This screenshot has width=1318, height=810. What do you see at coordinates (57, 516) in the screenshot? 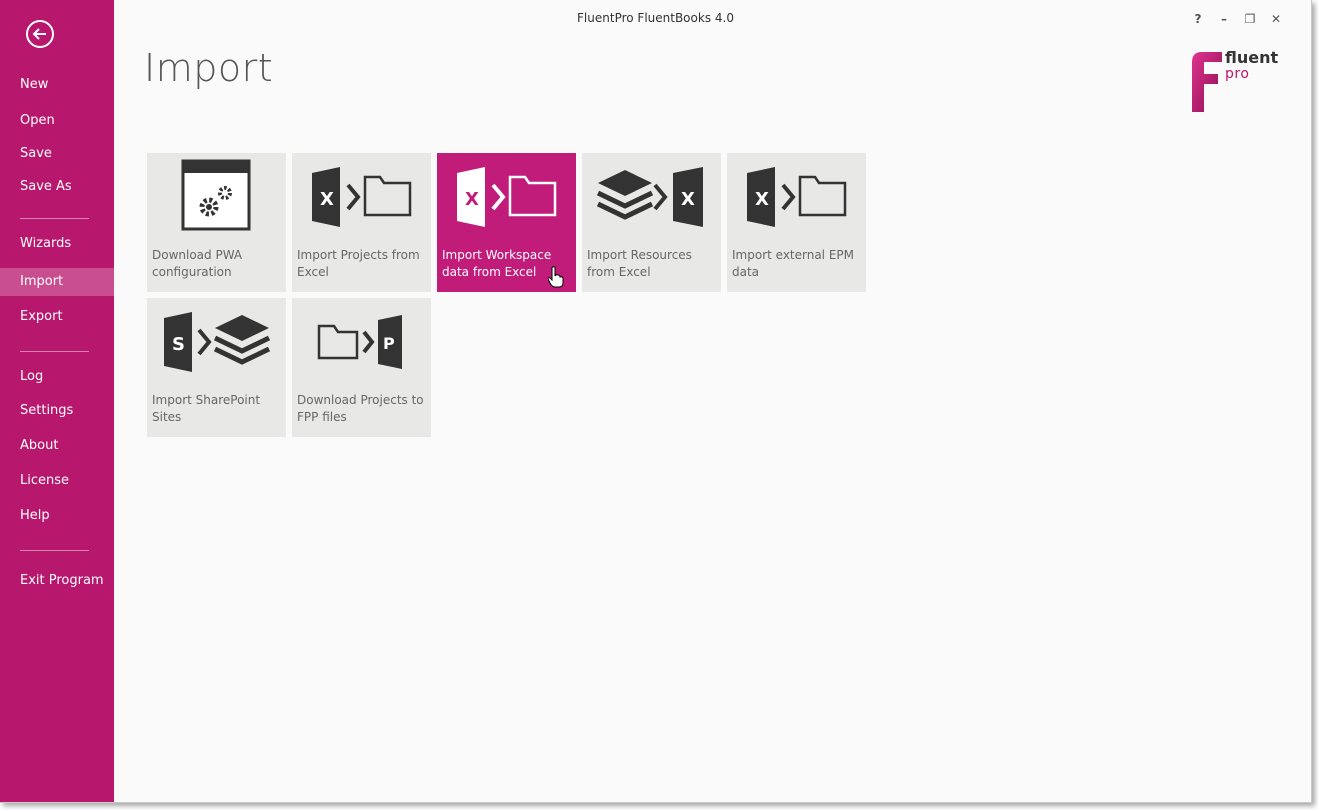
I see `nav-help: Help` at bounding box center [57, 516].